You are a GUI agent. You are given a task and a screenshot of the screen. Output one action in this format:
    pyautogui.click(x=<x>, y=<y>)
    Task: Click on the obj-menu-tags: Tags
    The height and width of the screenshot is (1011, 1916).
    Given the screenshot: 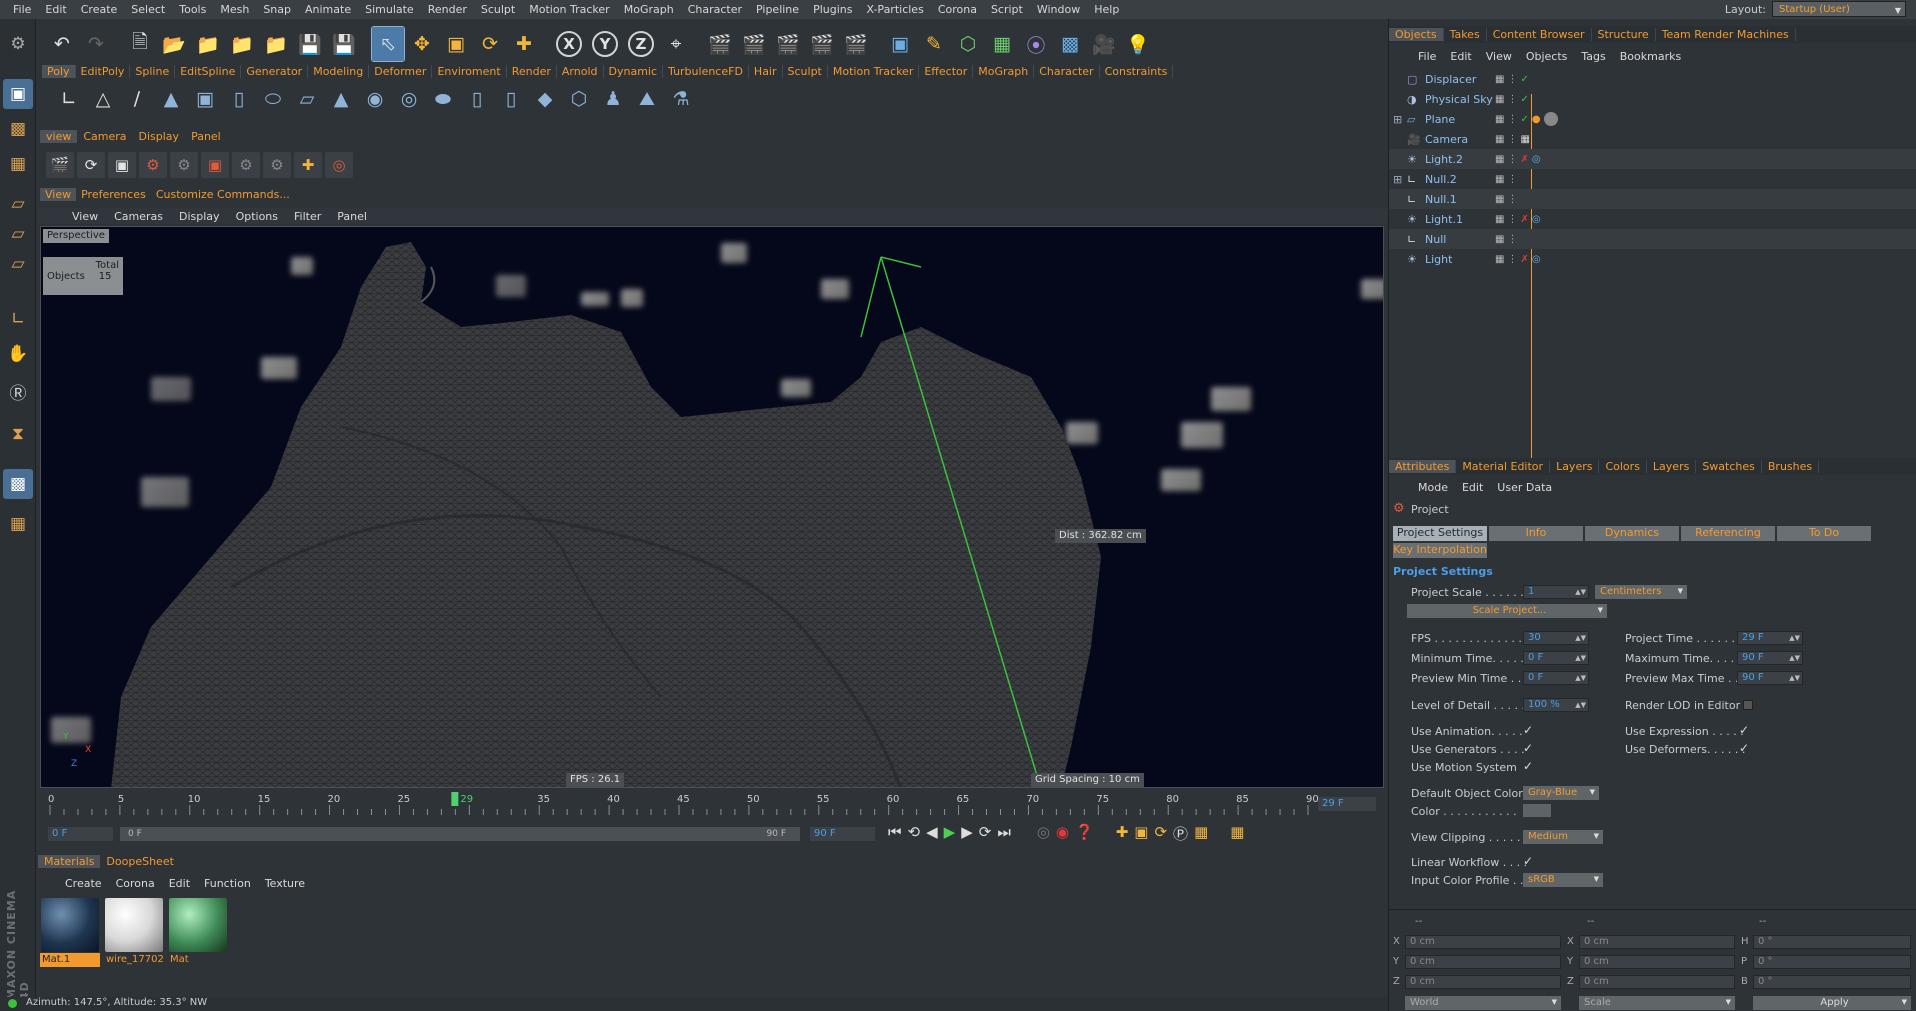 What is the action you would take?
    pyautogui.click(x=1593, y=56)
    